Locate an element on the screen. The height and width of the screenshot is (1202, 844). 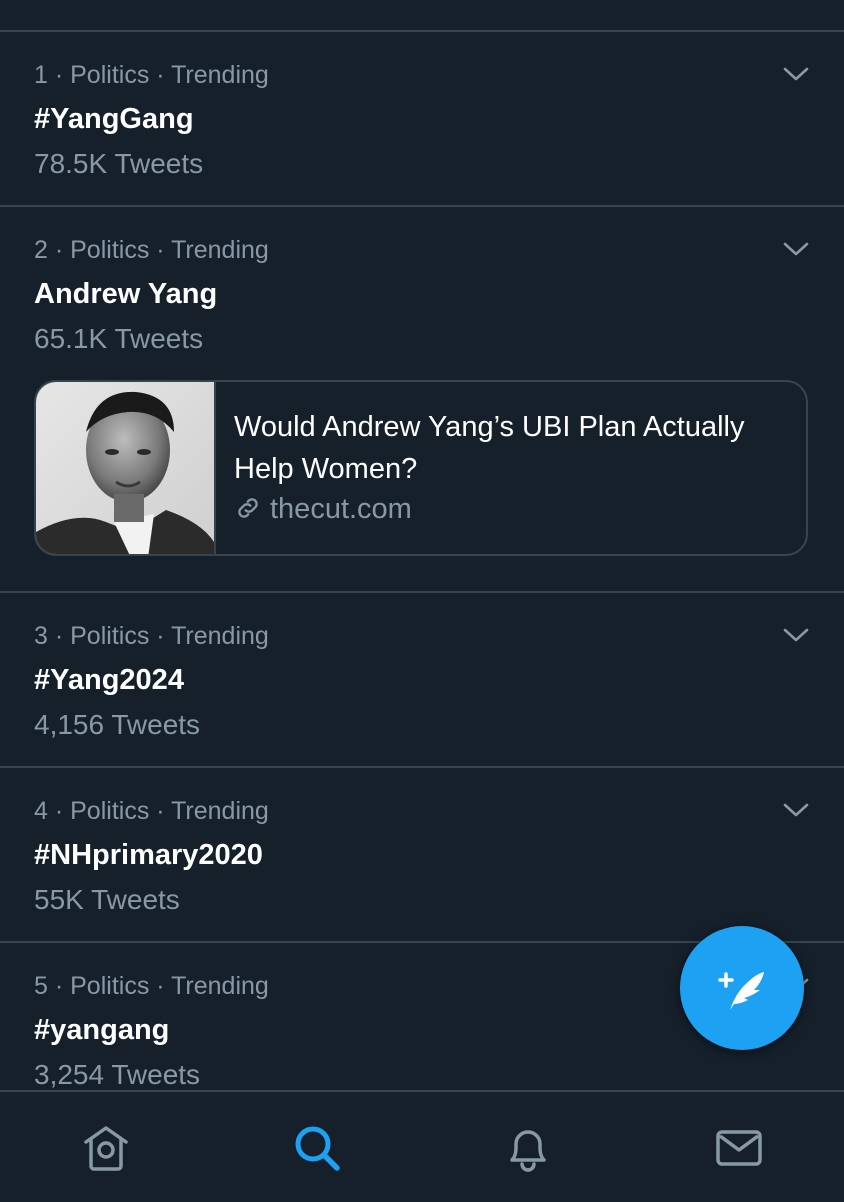
mail-icon is located at coordinates (739, 1148).